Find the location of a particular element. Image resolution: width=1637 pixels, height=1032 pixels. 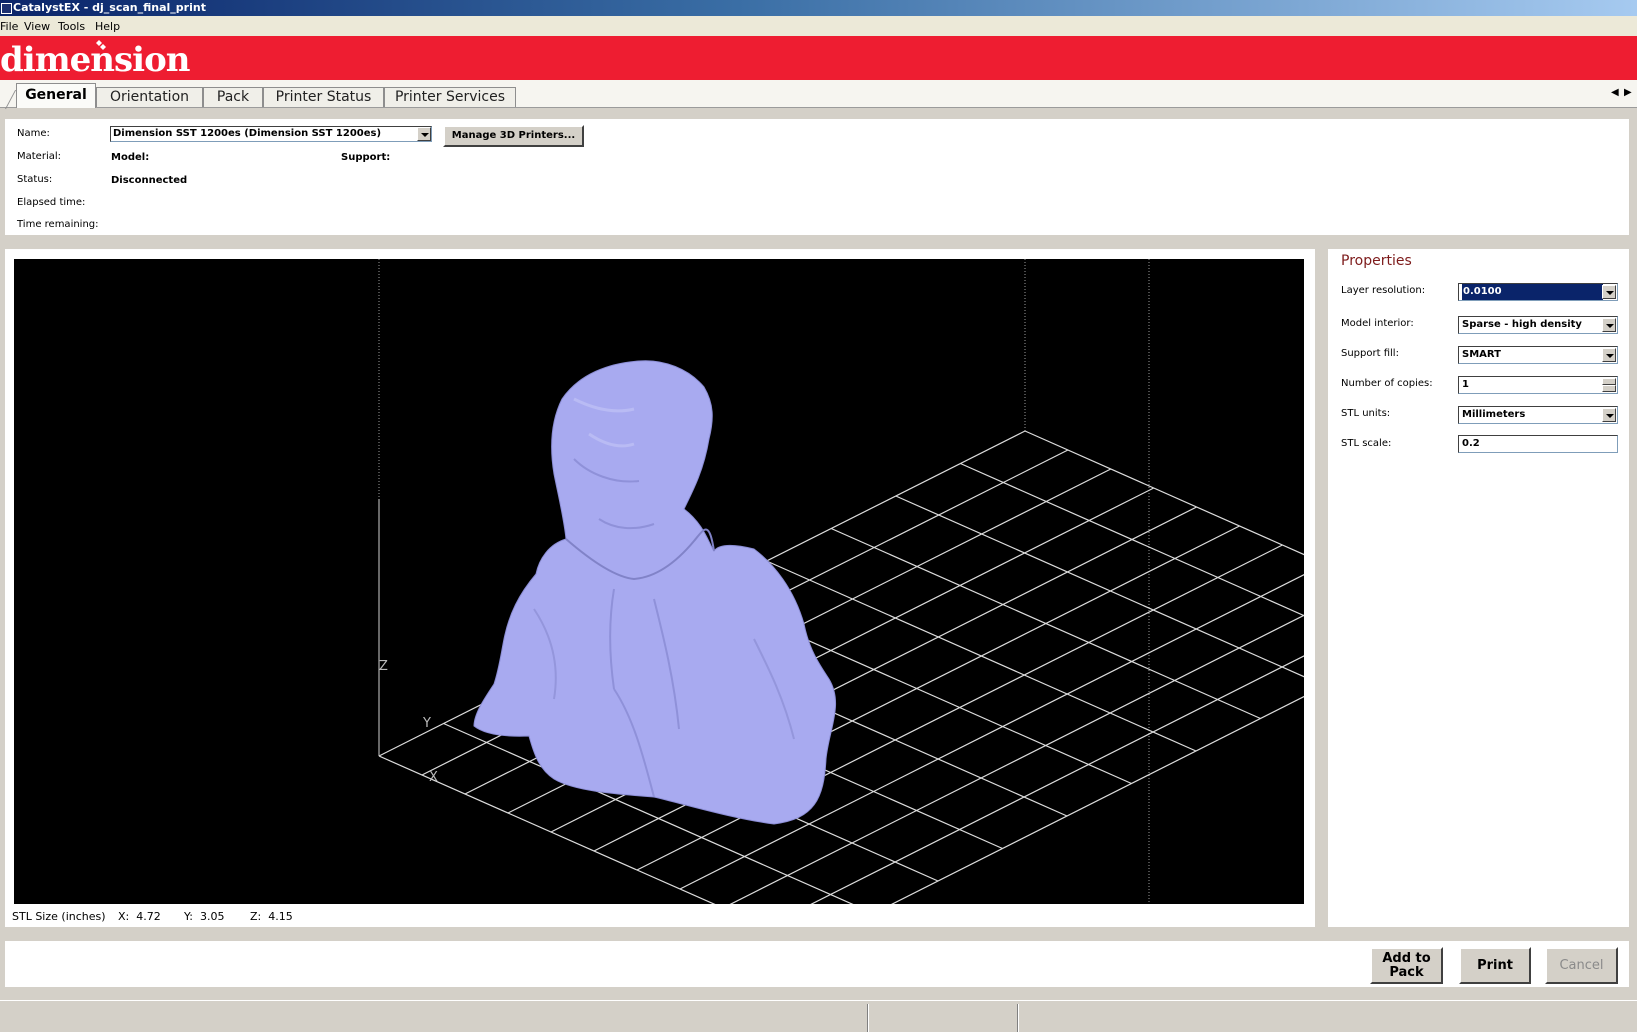

tab-general: General is located at coordinates (56, 95).